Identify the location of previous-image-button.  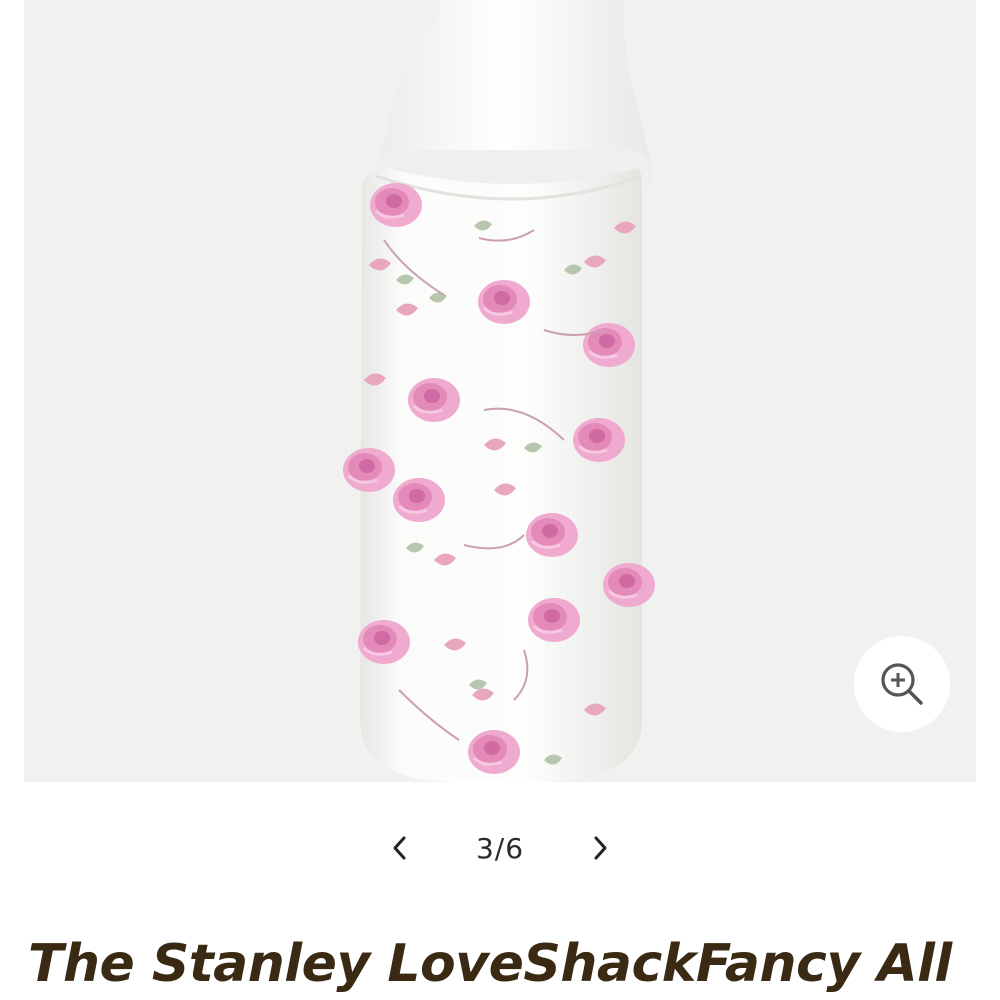
(400, 848).